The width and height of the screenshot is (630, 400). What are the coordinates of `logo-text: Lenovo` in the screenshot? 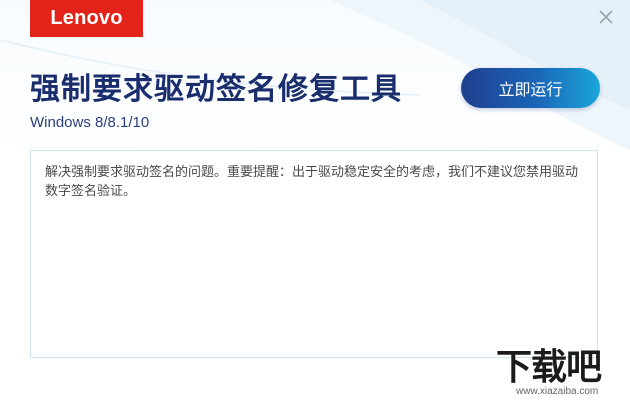 It's located at (86, 18).